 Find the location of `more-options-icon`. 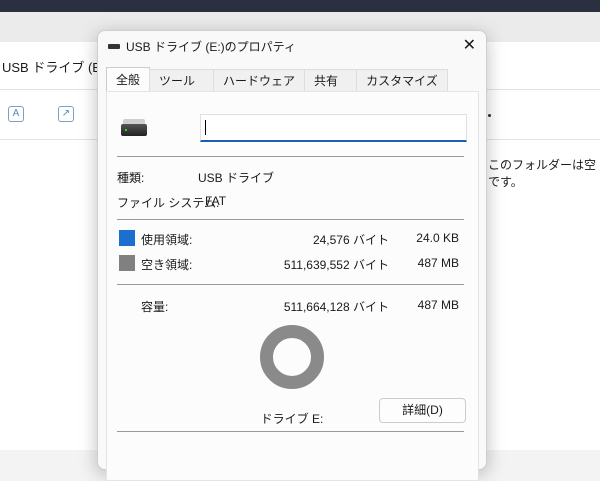

more-options-icon is located at coordinates (489, 115).